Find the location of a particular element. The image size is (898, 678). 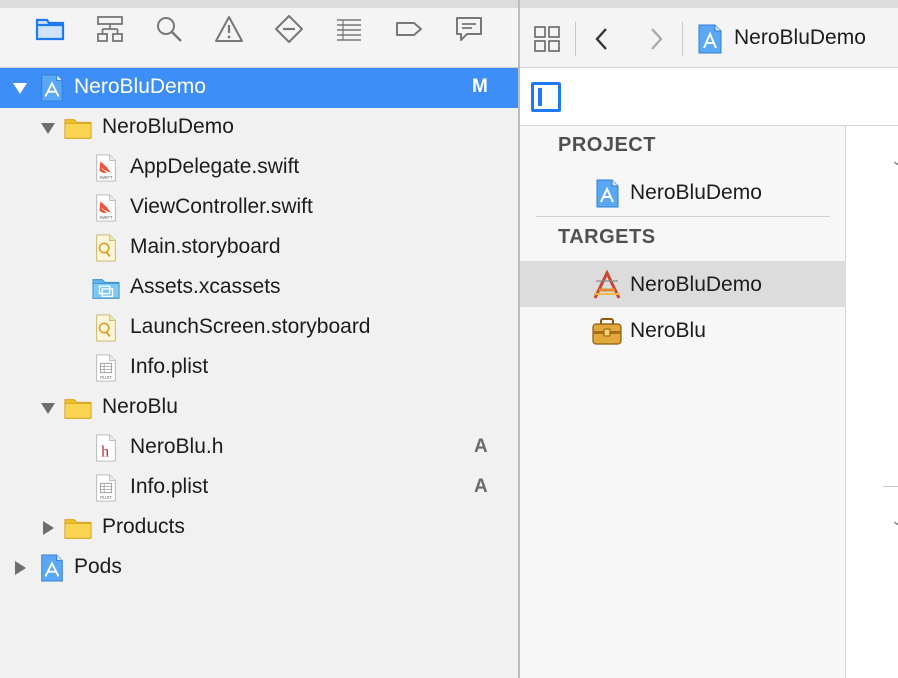

outline-item-project: NeroBluDemo is located at coordinates (683, 192).